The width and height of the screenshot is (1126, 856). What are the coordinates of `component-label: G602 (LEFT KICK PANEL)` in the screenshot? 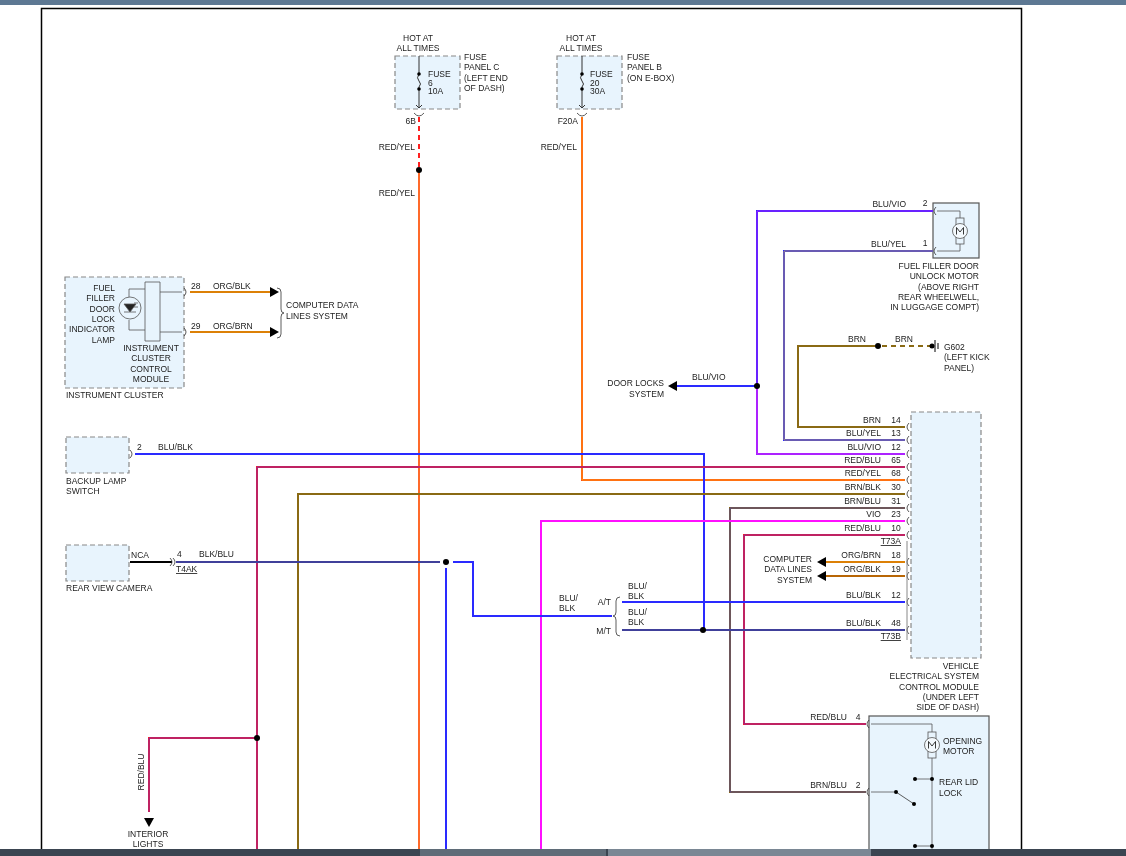 It's located at (967, 357).